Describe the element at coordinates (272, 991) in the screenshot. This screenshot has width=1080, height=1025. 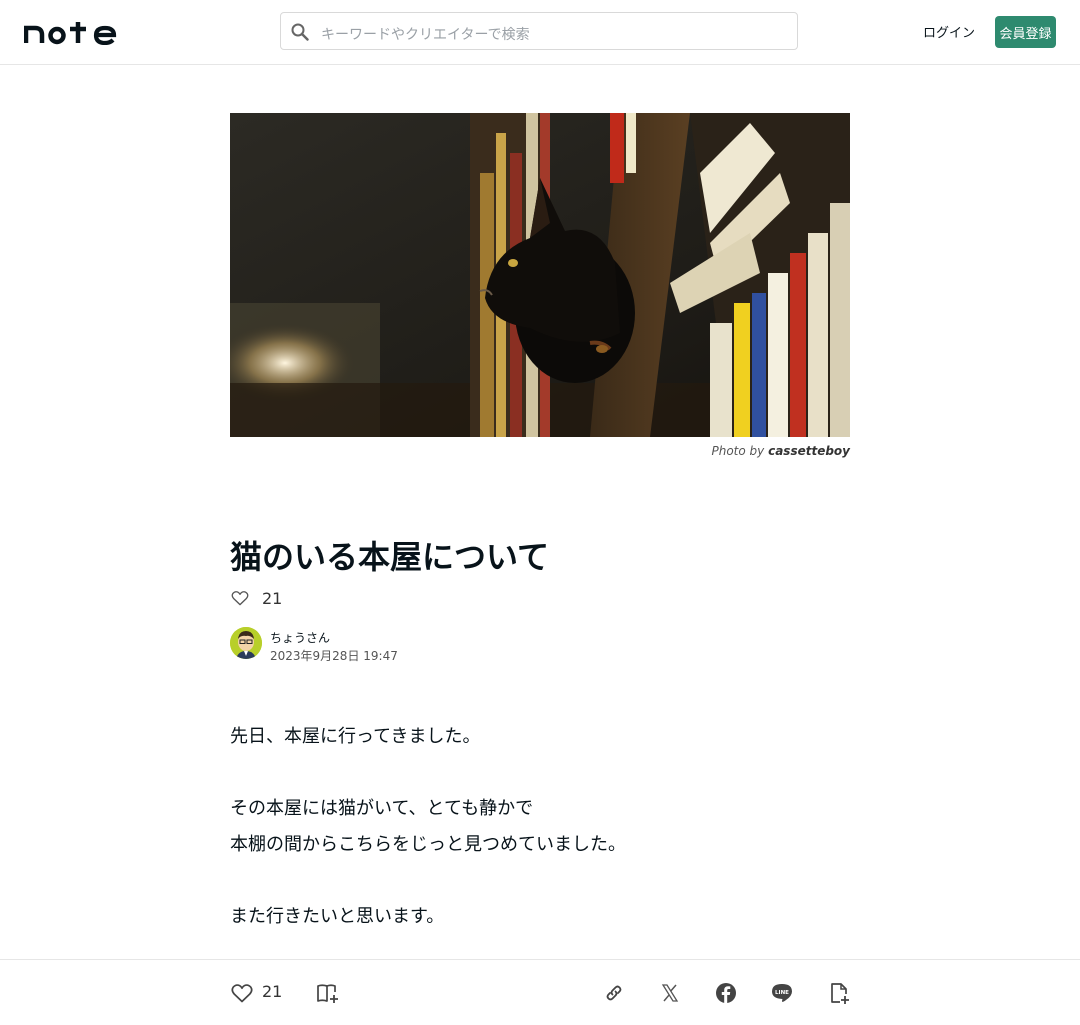
I see `bottom-like-count: 21` at that location.